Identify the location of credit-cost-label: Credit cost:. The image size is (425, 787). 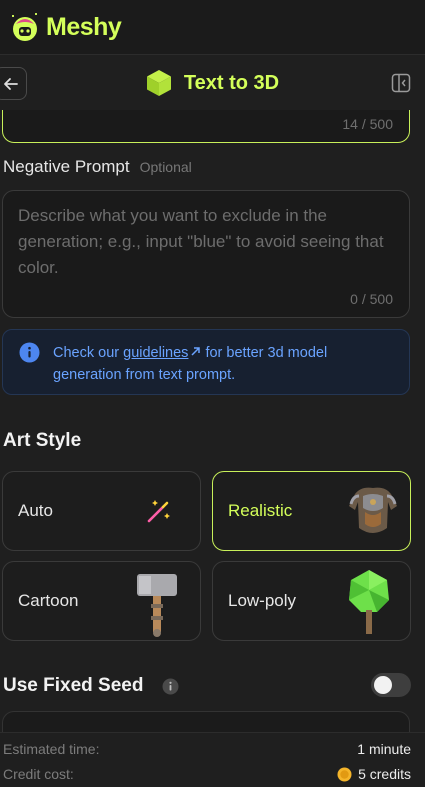
(38, 774).